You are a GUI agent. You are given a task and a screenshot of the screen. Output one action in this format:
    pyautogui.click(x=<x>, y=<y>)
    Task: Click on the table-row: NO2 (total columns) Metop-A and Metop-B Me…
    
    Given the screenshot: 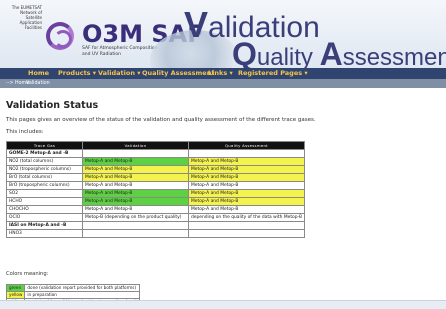 What is the action you would take?
    pyautogui.click(x=155, y=161)
    